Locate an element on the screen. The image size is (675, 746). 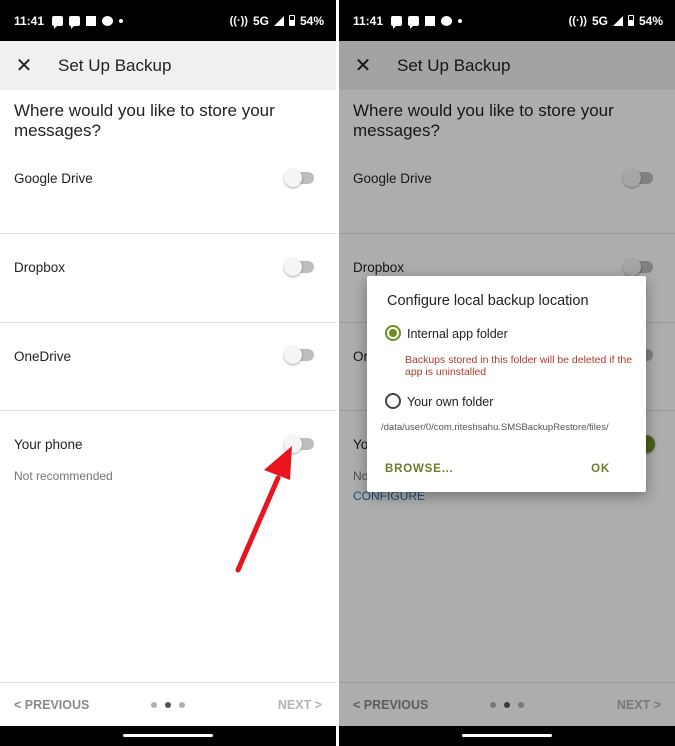
page-indicator is located at coordinates (168, 704).